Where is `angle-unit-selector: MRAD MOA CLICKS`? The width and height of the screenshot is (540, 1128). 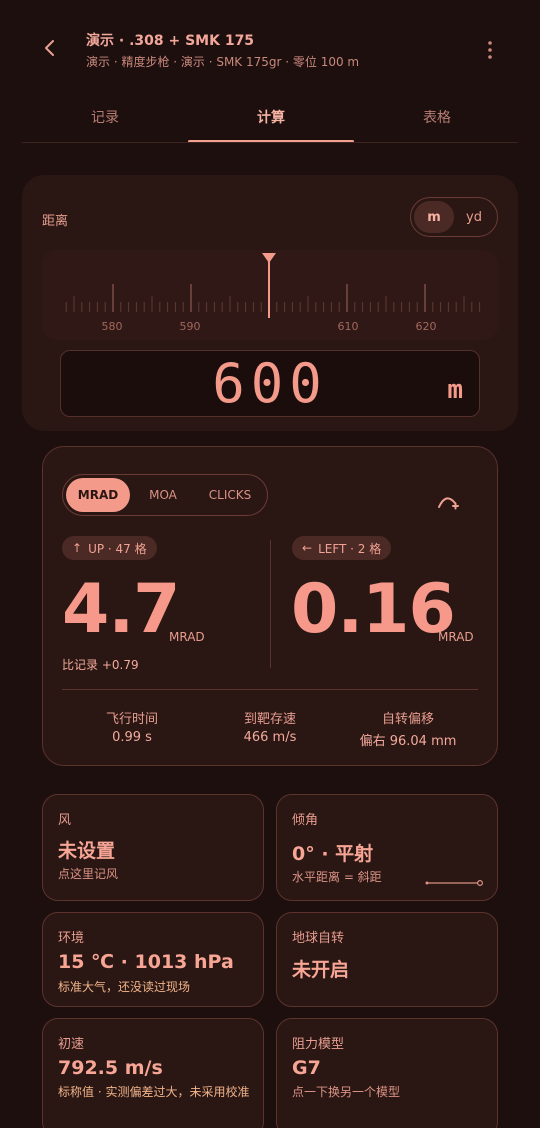 angle-unit-selector: MRAD MOA CLICKS is located at coordinates (165, 495).